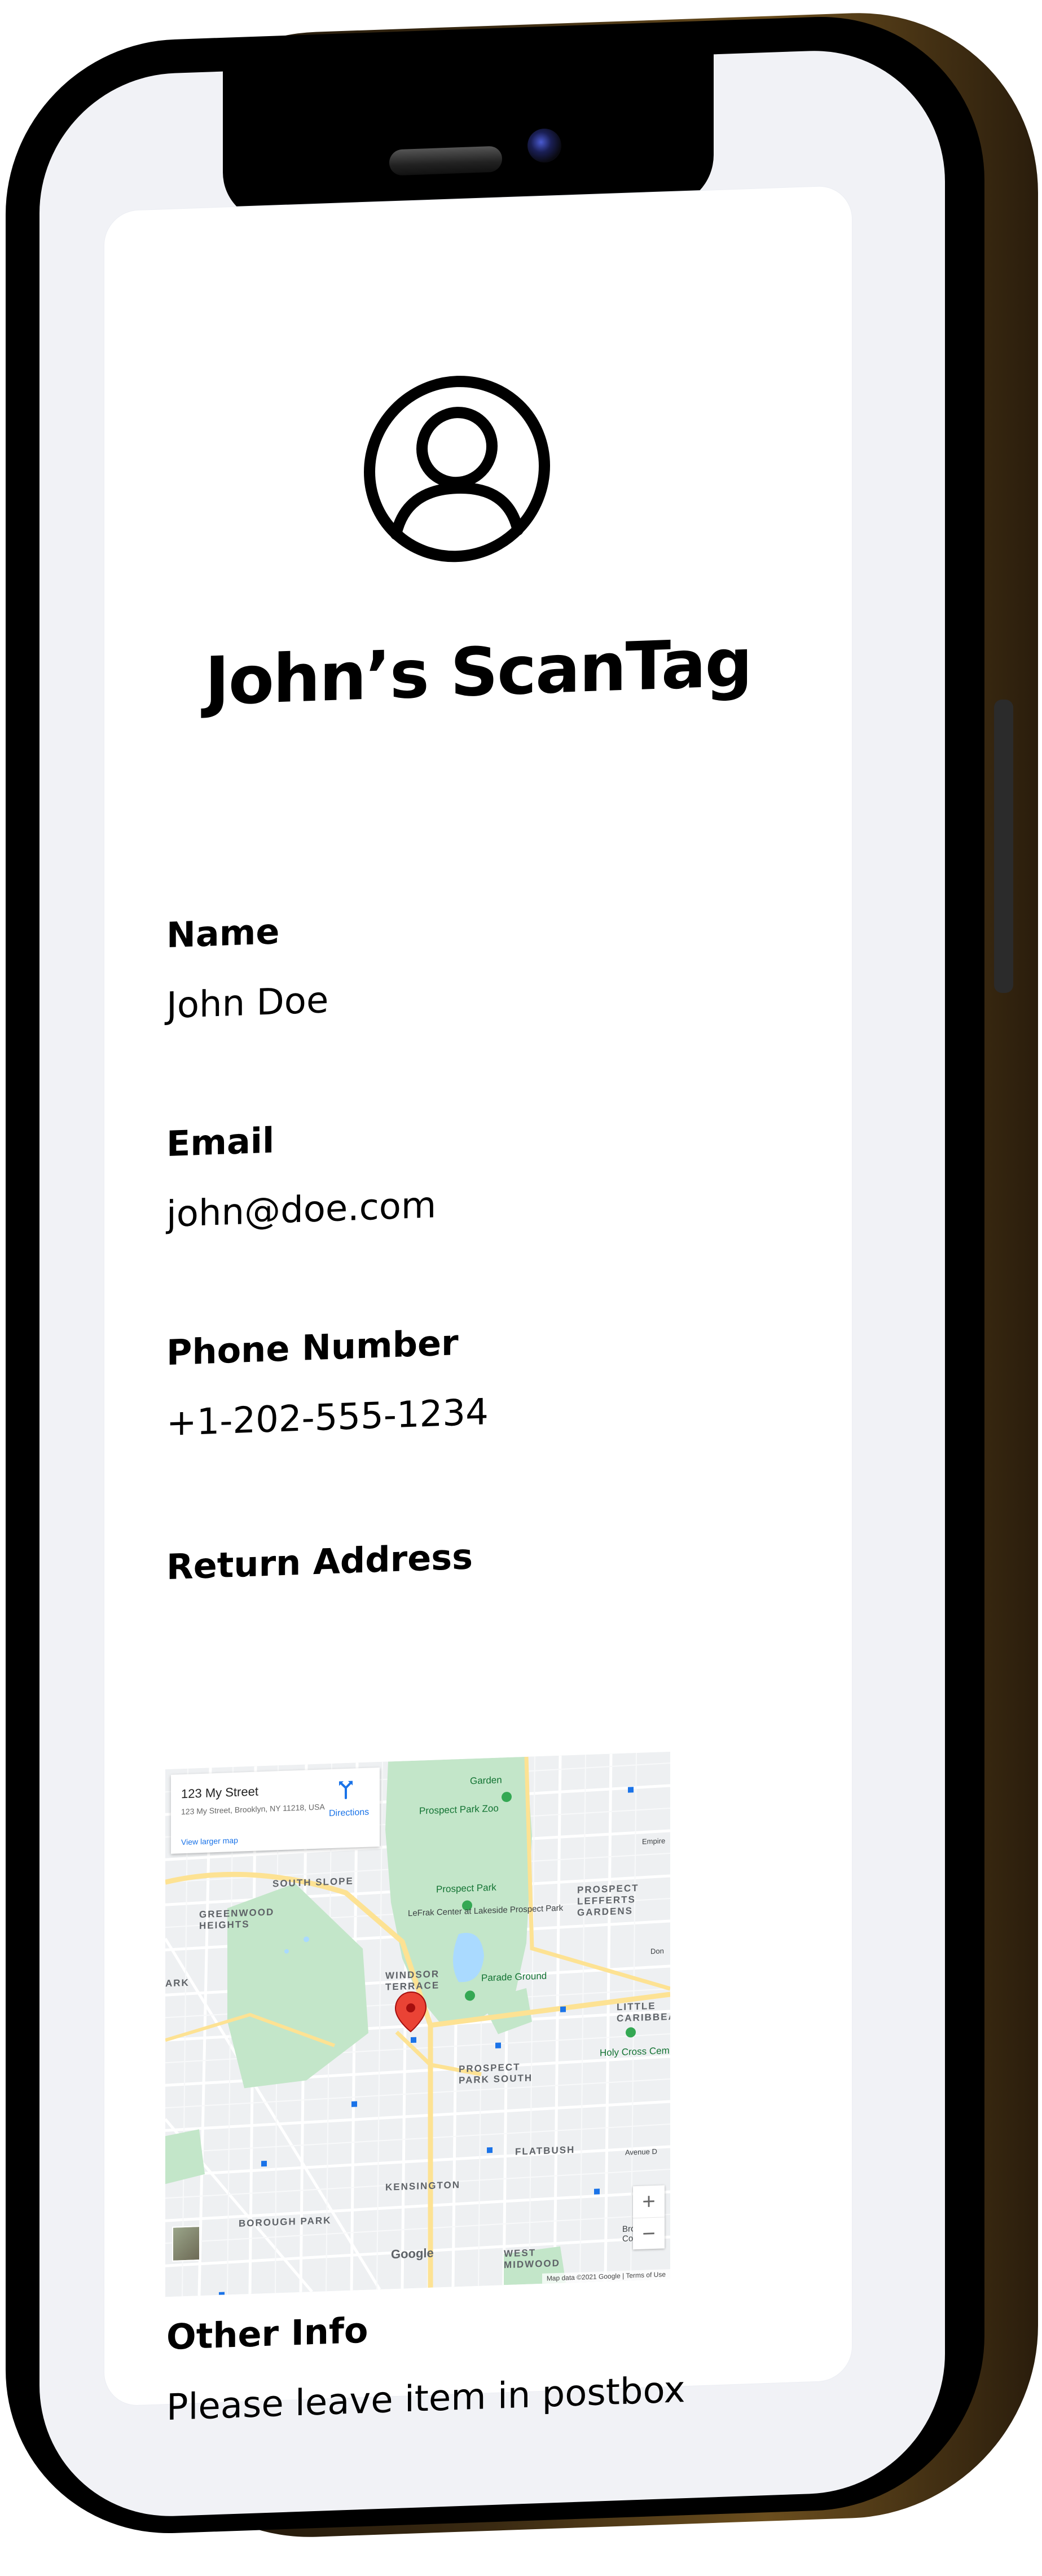  I want to click on map-info-title: 123 My Street, so click(219, 1792).